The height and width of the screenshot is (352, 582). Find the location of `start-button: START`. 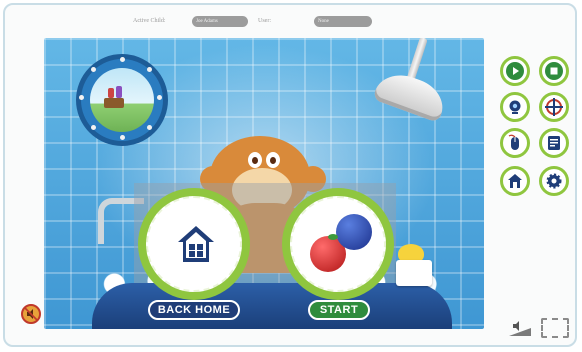

start-button: START is located at coordinates (339, 310).